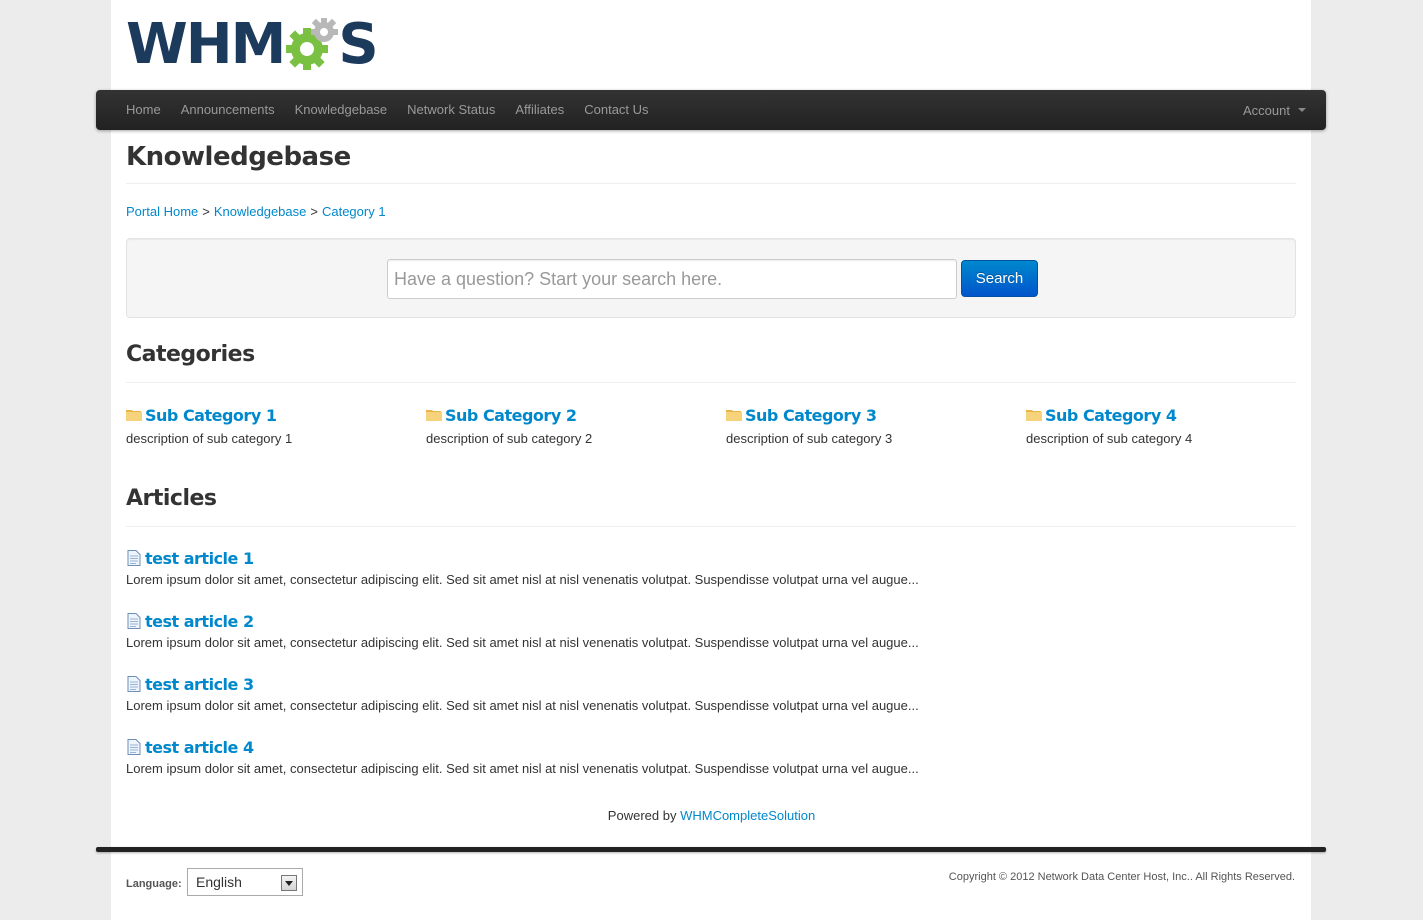  I want to click on nav-item-affiliates: Affiliates, so click(539, 110).